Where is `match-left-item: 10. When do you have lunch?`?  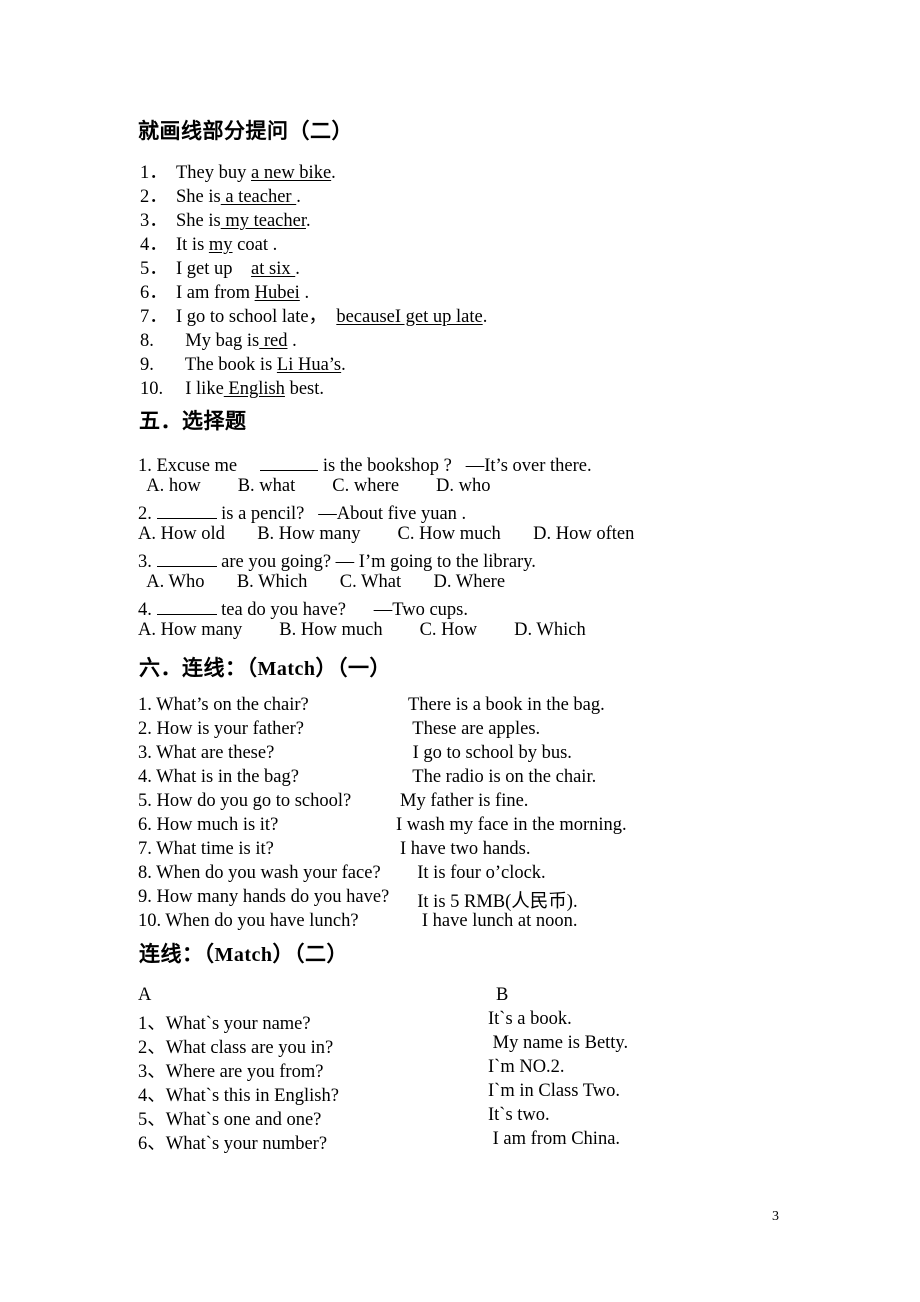 match-left-item: 10. When do you have lunch? is located at coordinates (248, 921).